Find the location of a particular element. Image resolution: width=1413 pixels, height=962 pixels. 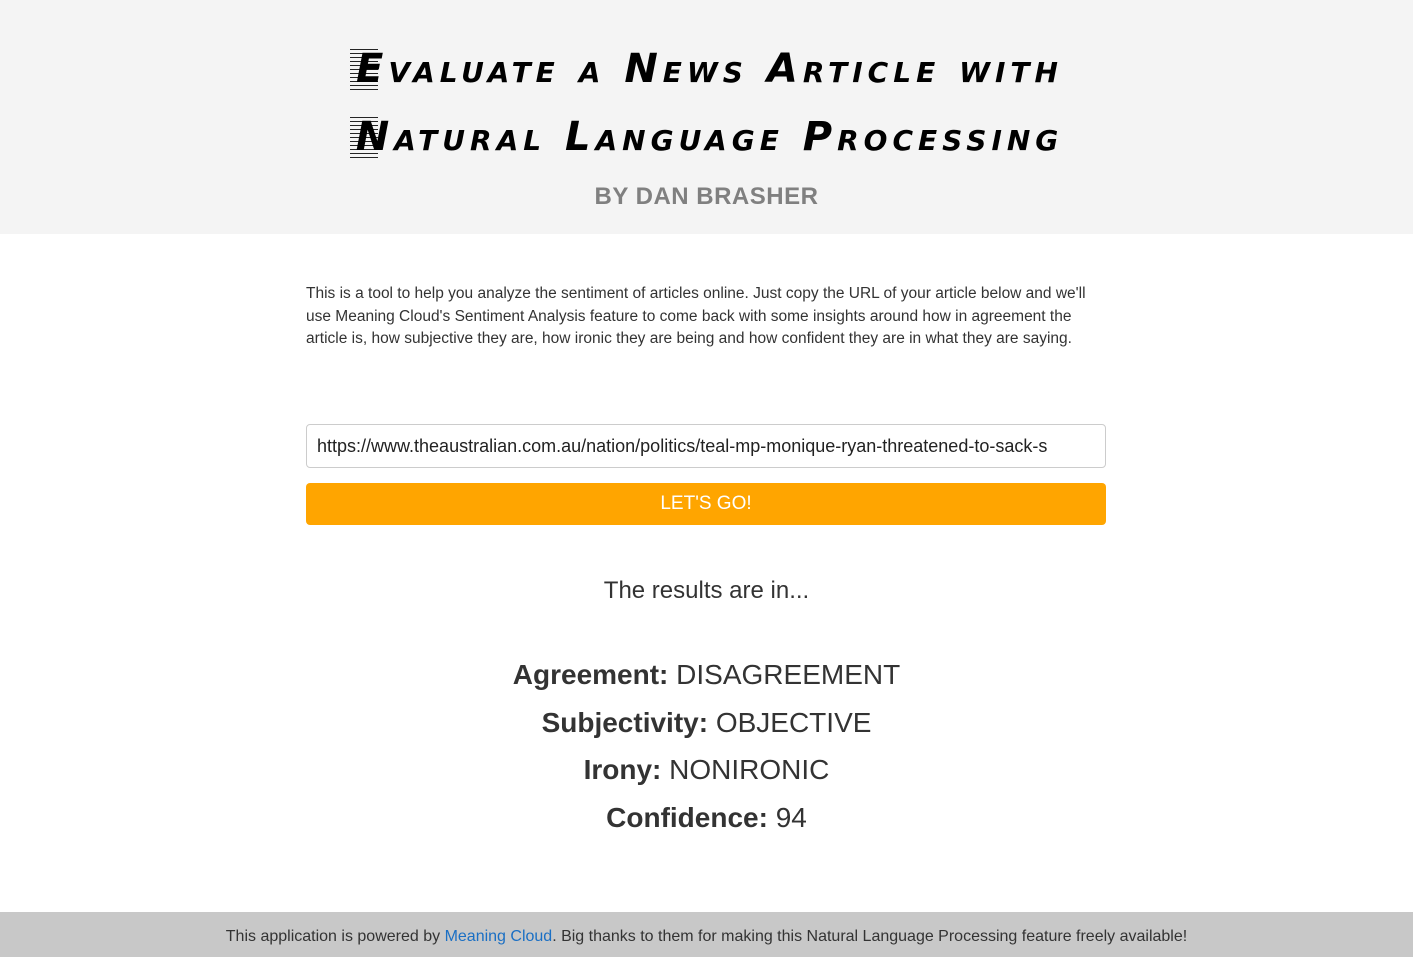

agreement-value: DISAGREEMENT is located at coordinates (788, 674).